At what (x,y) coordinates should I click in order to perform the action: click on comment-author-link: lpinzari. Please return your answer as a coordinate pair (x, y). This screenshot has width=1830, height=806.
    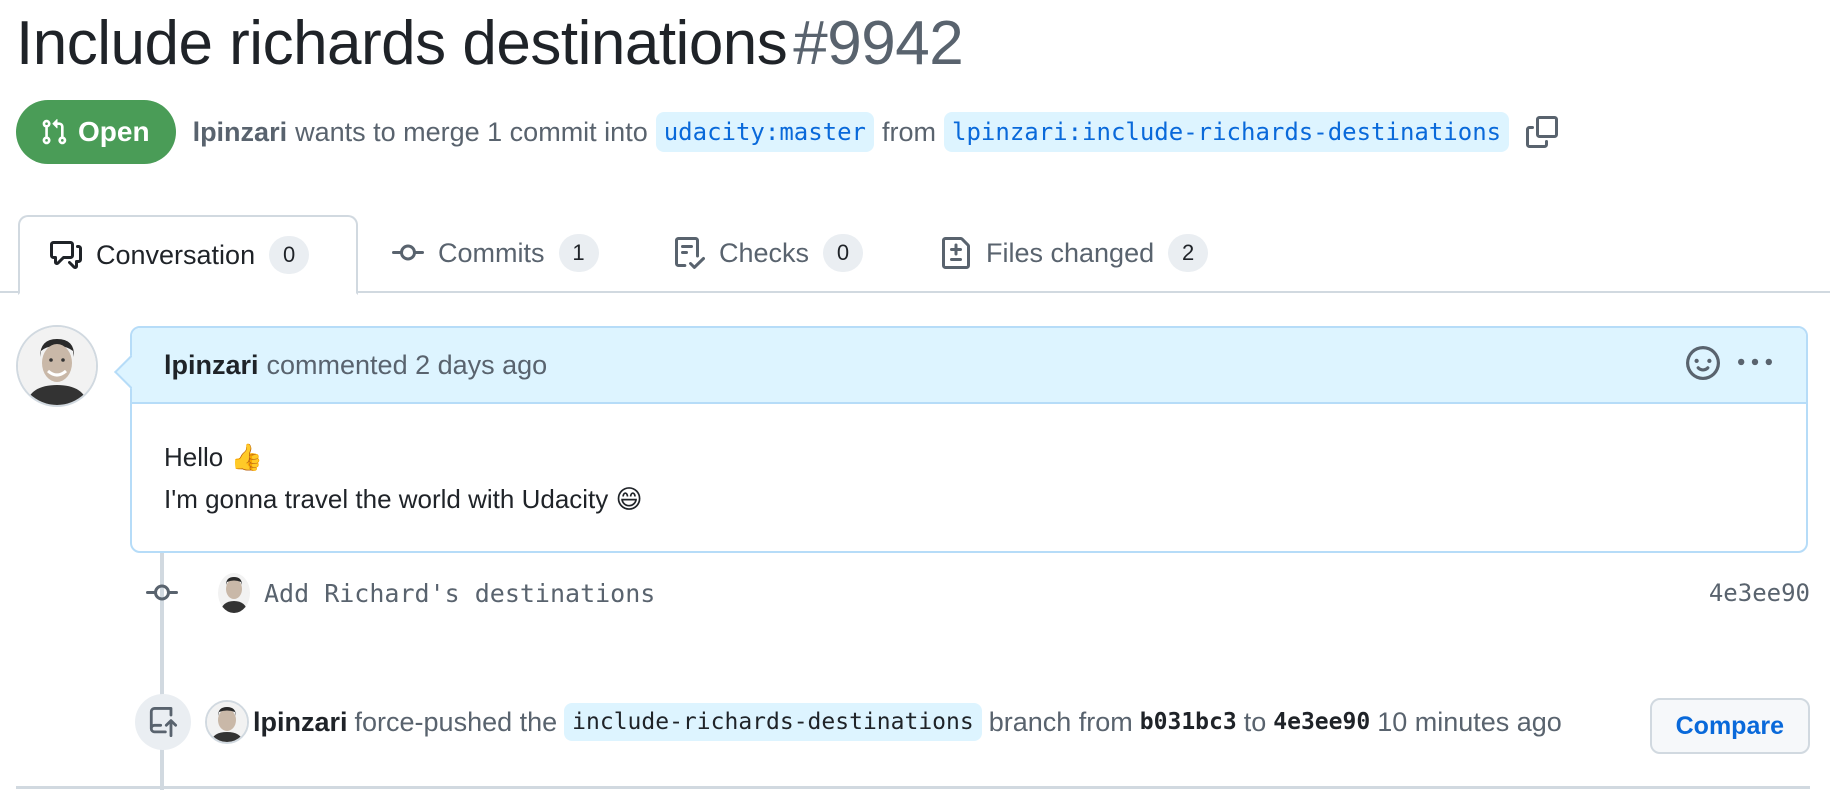
    Looking at the image, I should click on (211, 365).